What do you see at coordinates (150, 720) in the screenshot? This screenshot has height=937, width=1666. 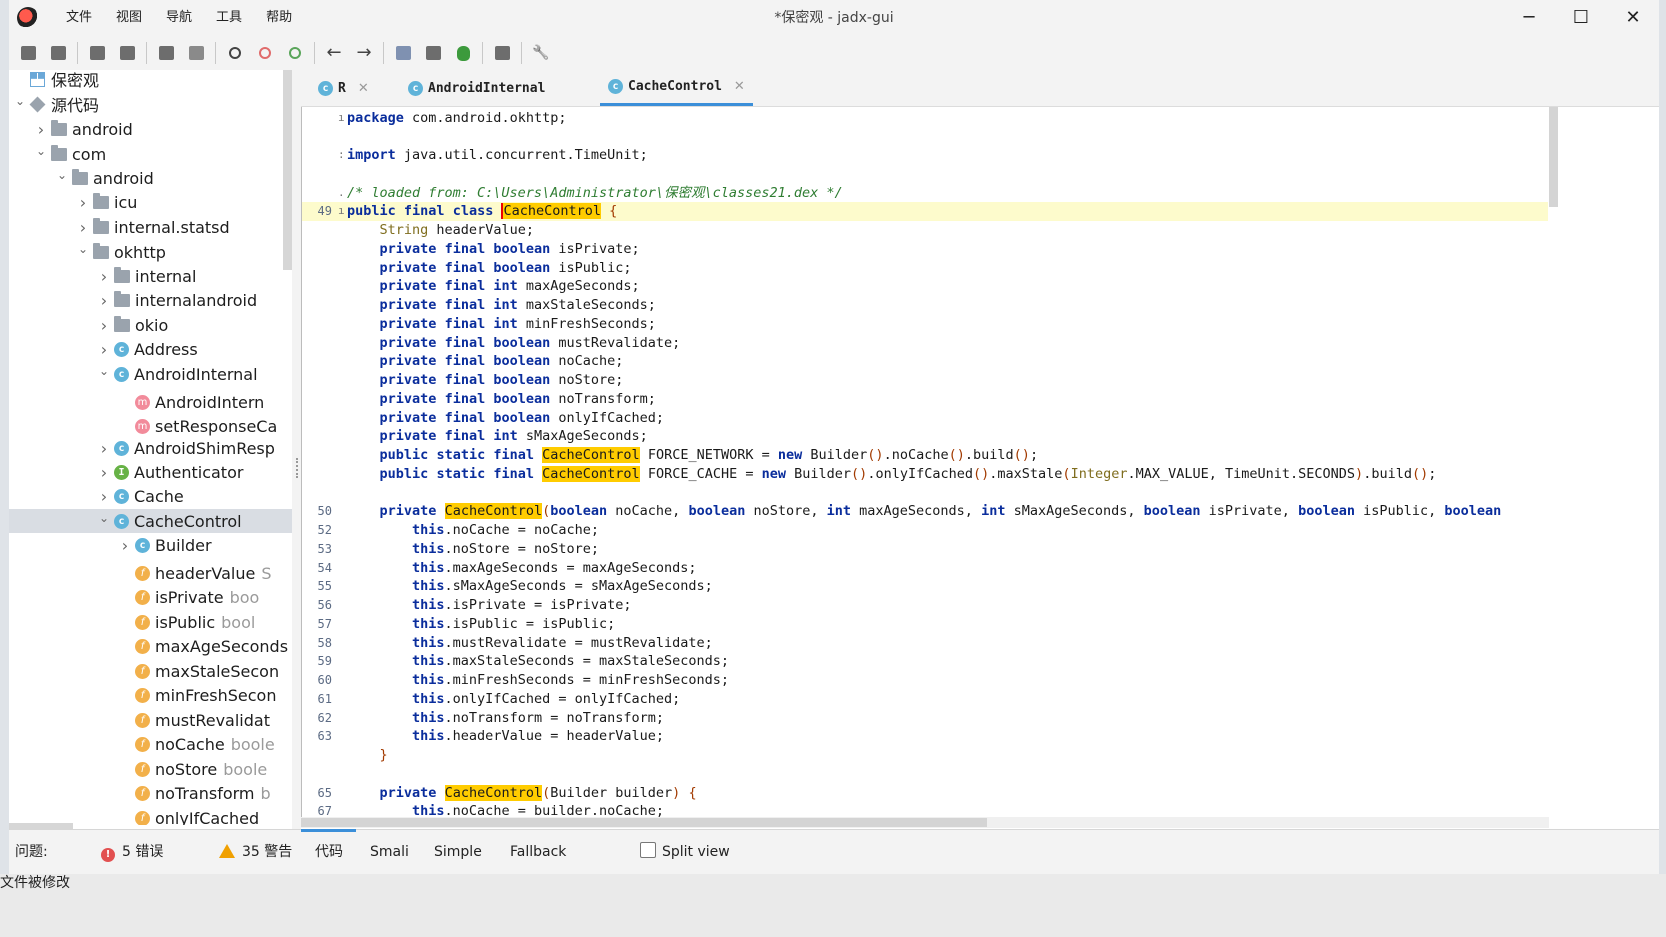 I see `tree-item: f mustRevalidat` at bounding box center [150, 720].